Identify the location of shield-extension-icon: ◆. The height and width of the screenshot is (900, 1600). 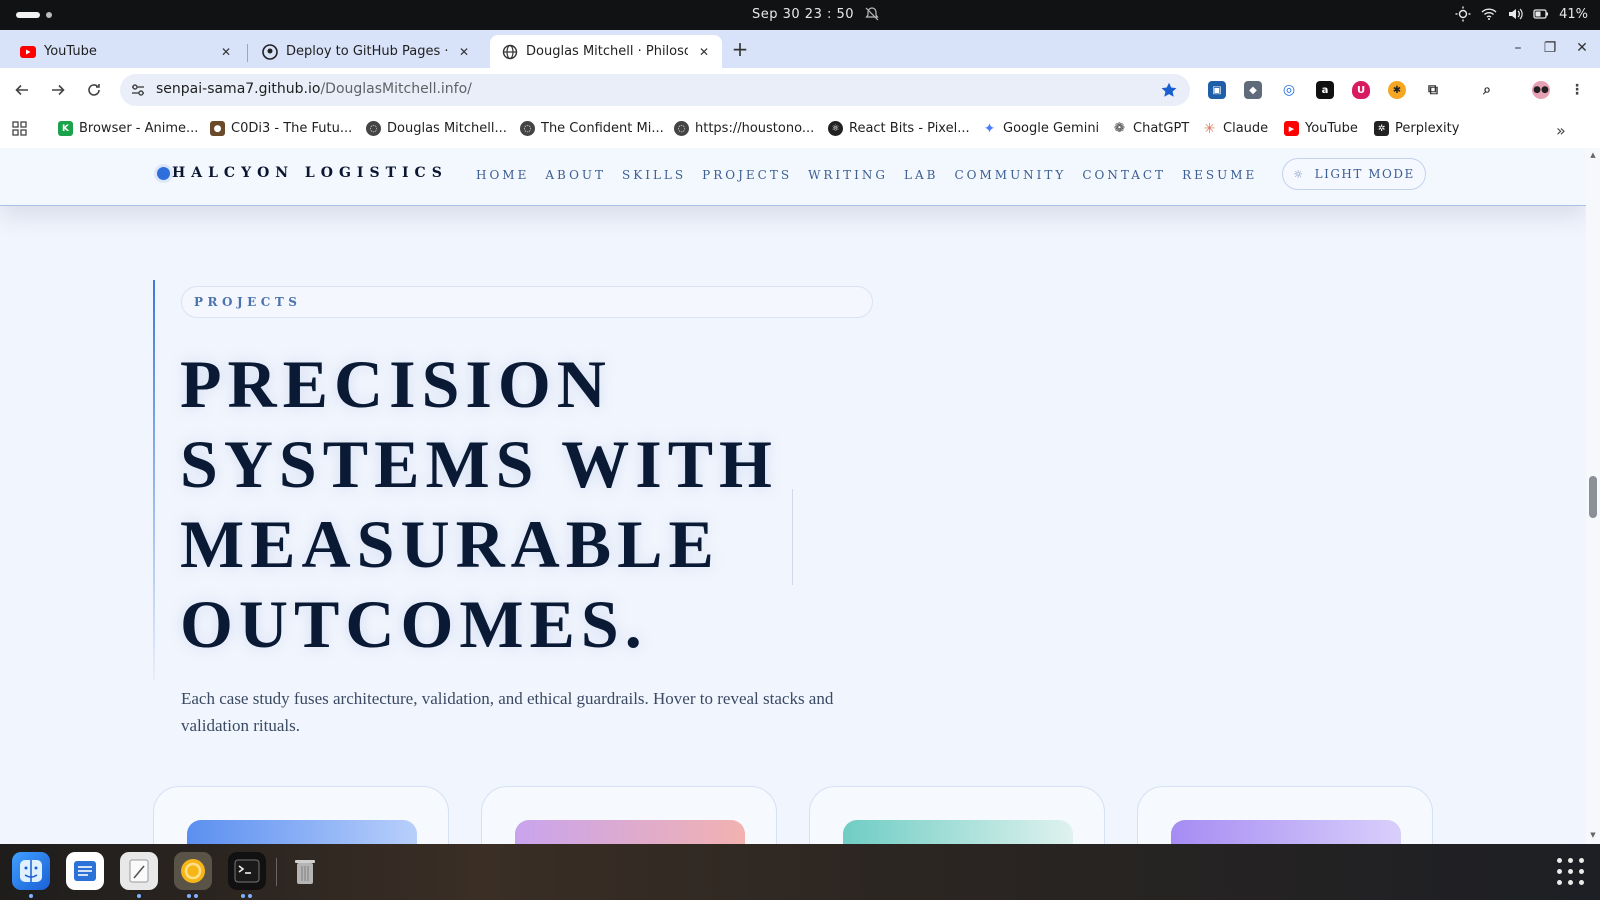
(1253, 90).